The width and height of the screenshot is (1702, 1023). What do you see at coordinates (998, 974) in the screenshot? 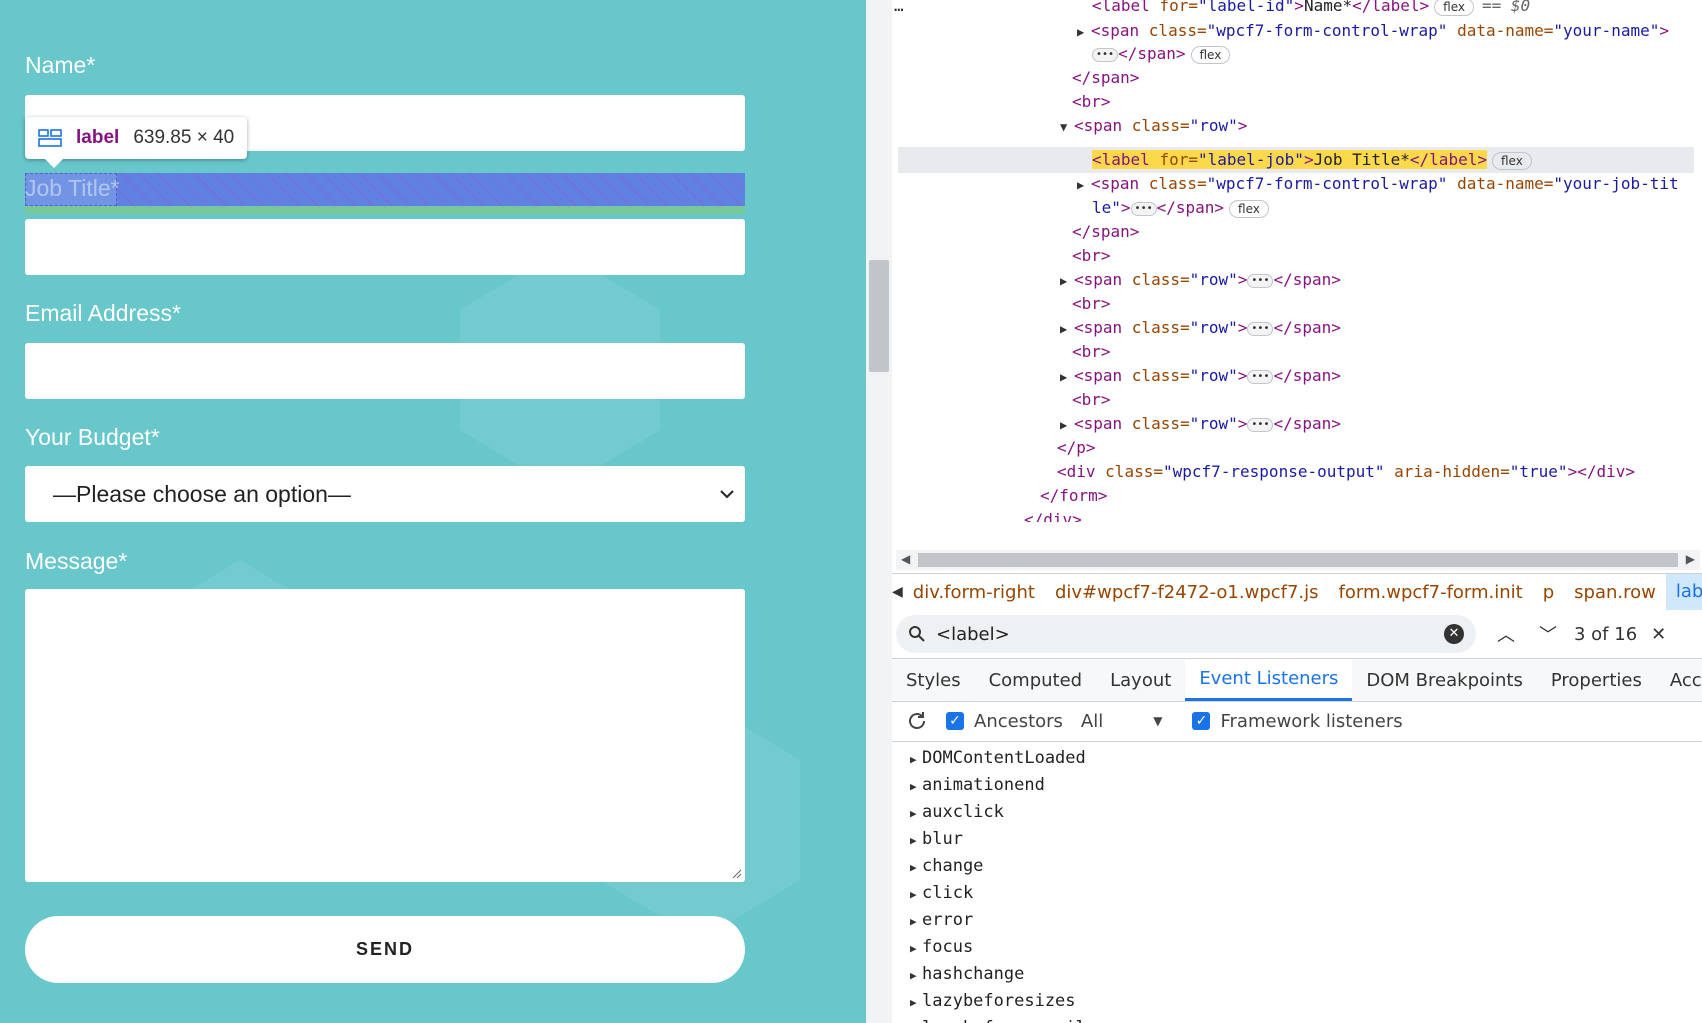
I see `list-item: ▶ hashchange` at bounding box center [998, 974].